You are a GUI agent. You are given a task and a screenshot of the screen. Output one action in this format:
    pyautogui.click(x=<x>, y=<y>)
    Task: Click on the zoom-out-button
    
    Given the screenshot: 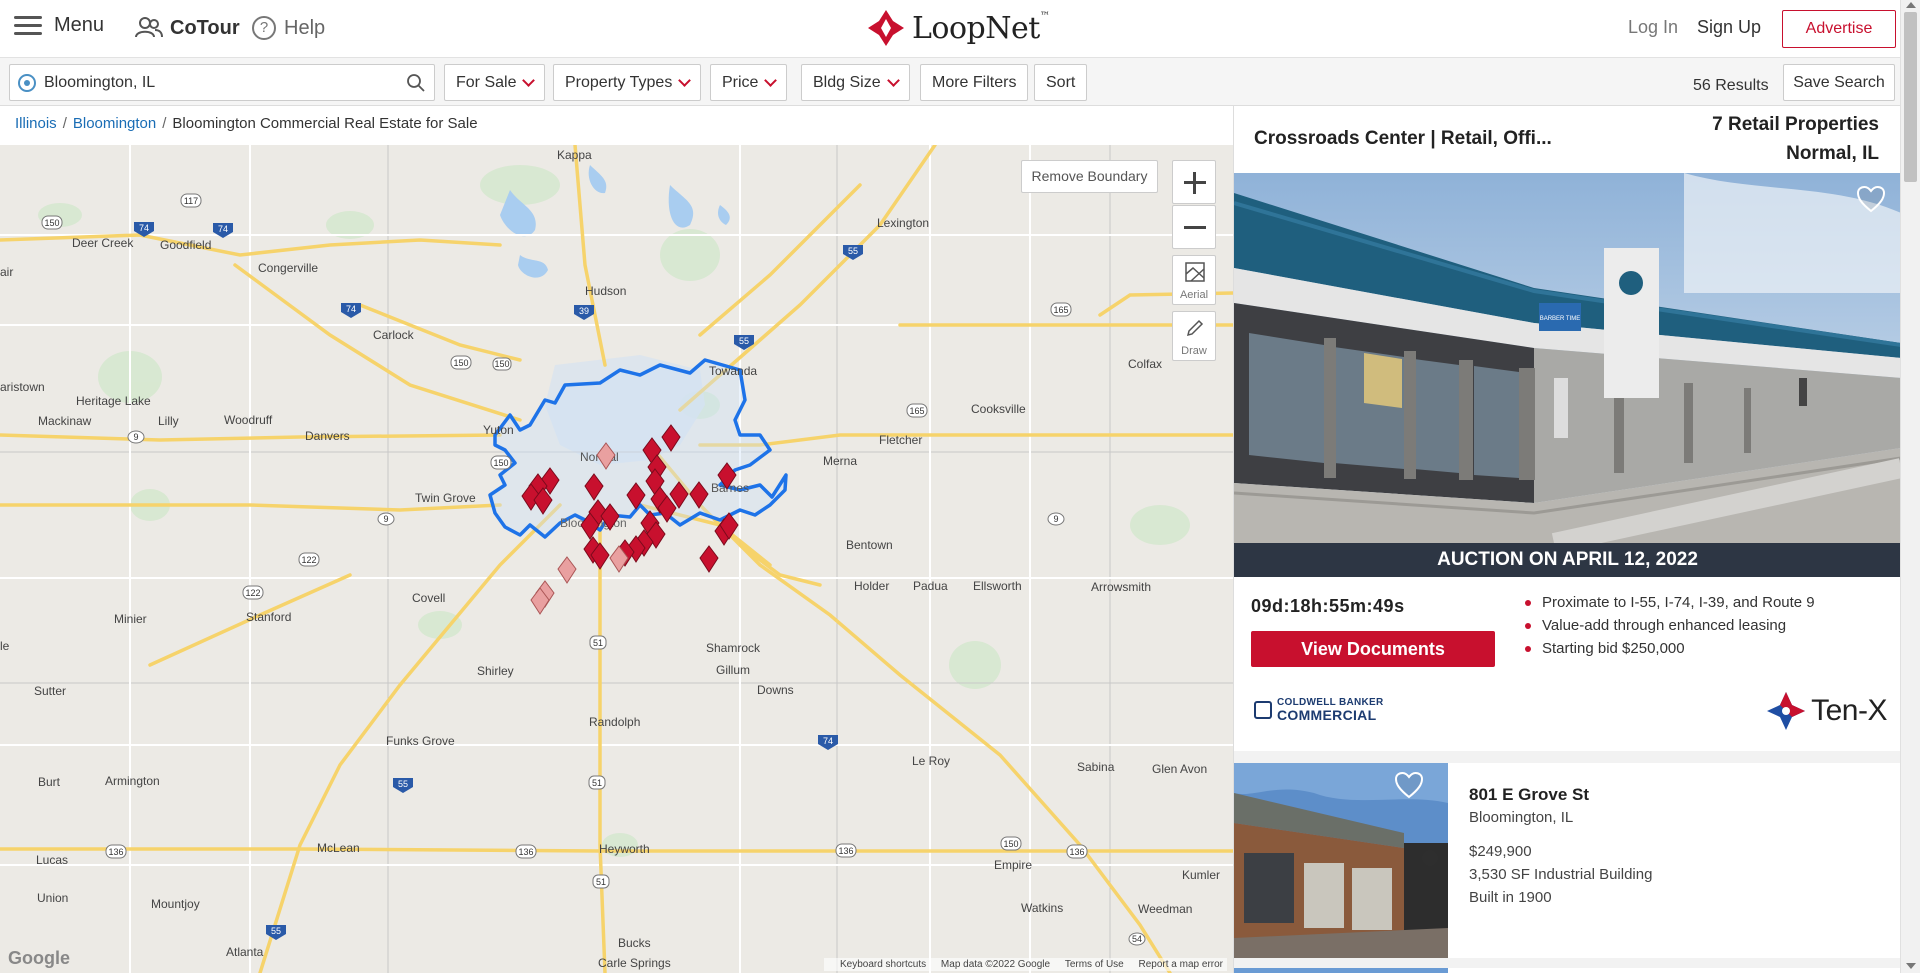 What is the action you would take?
    pyautogui.click(x=1194, y=227)
    